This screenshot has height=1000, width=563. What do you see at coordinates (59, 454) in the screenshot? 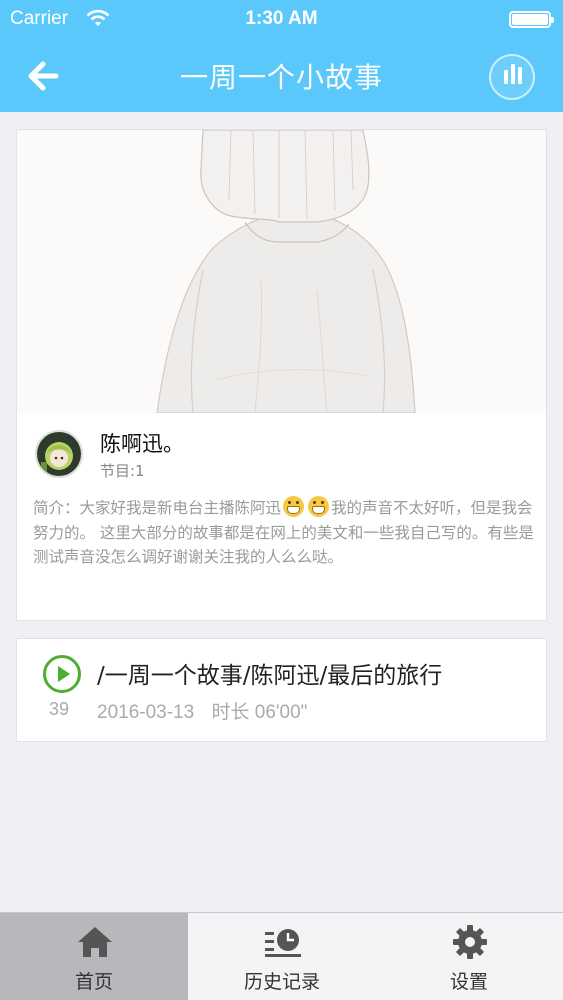
I see `avatar` at bounding box center [59, 454].